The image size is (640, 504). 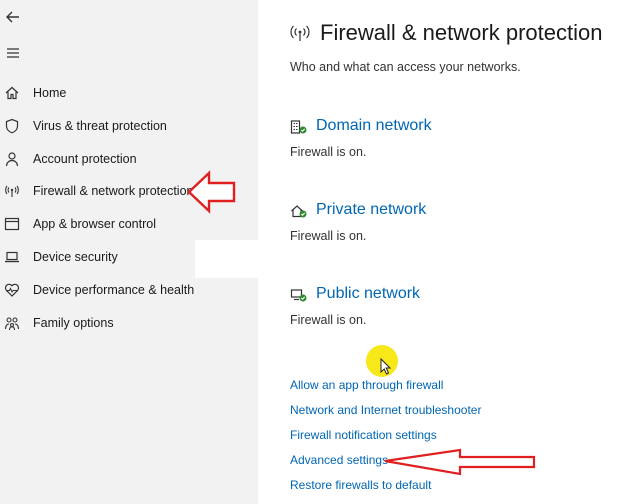 What do you see at coordinates (12, 126) in the screenshot?
I see `shield-icon` at bounding box center [12, 126].